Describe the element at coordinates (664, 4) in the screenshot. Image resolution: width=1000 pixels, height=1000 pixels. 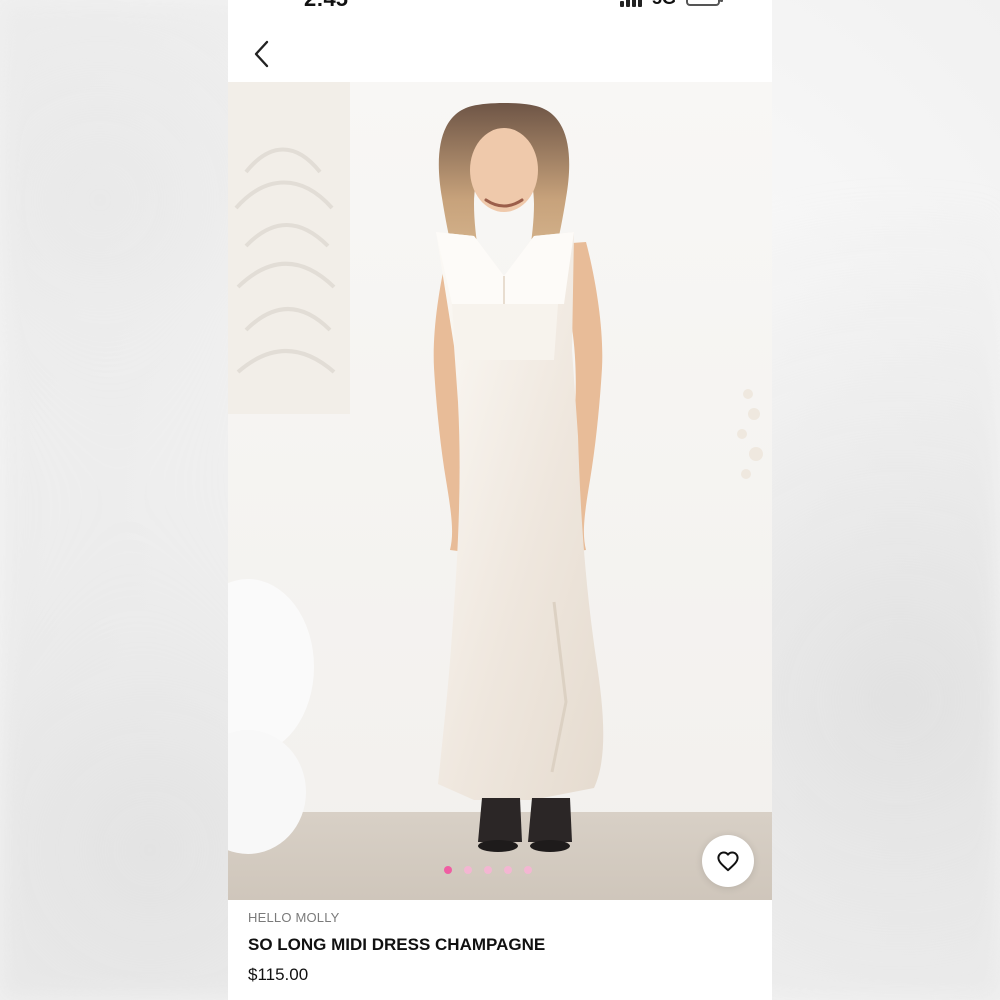
I see `network-label: 5G` at that location.